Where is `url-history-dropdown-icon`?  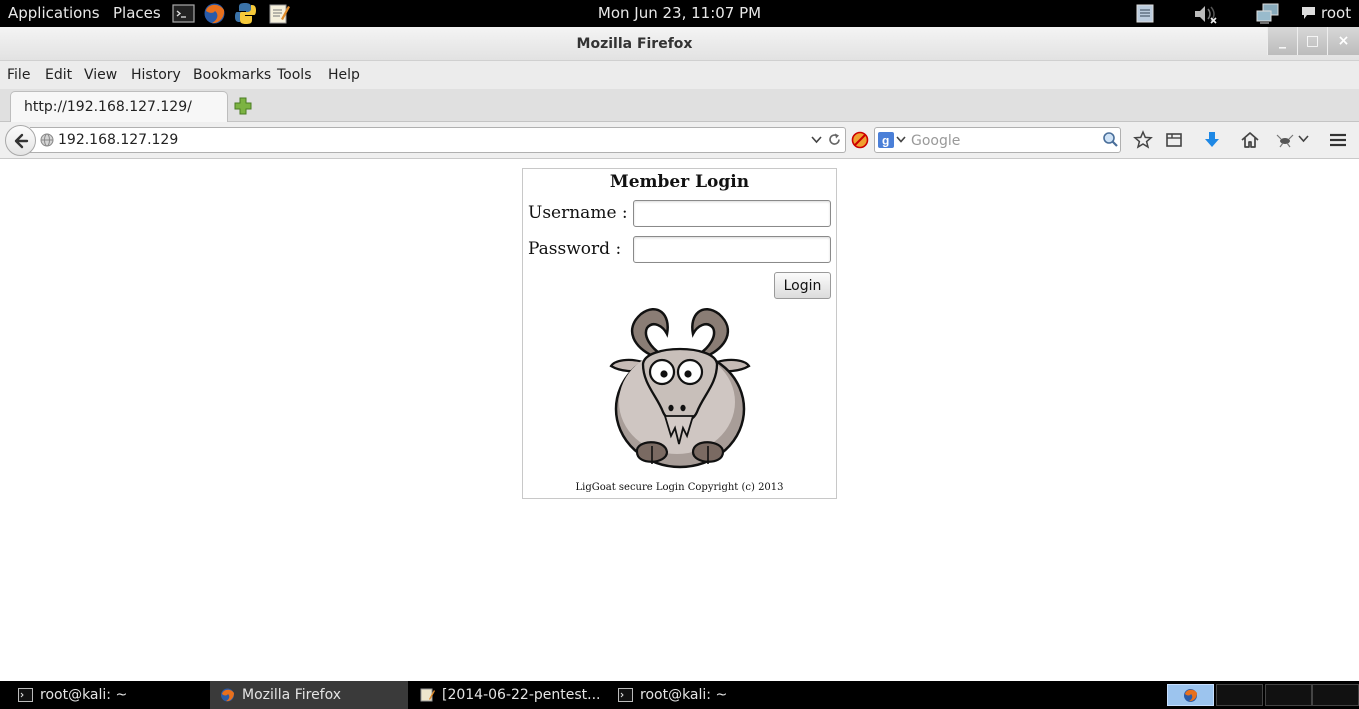
url-history-dropdown-icon is located at coordinates (816, 140).